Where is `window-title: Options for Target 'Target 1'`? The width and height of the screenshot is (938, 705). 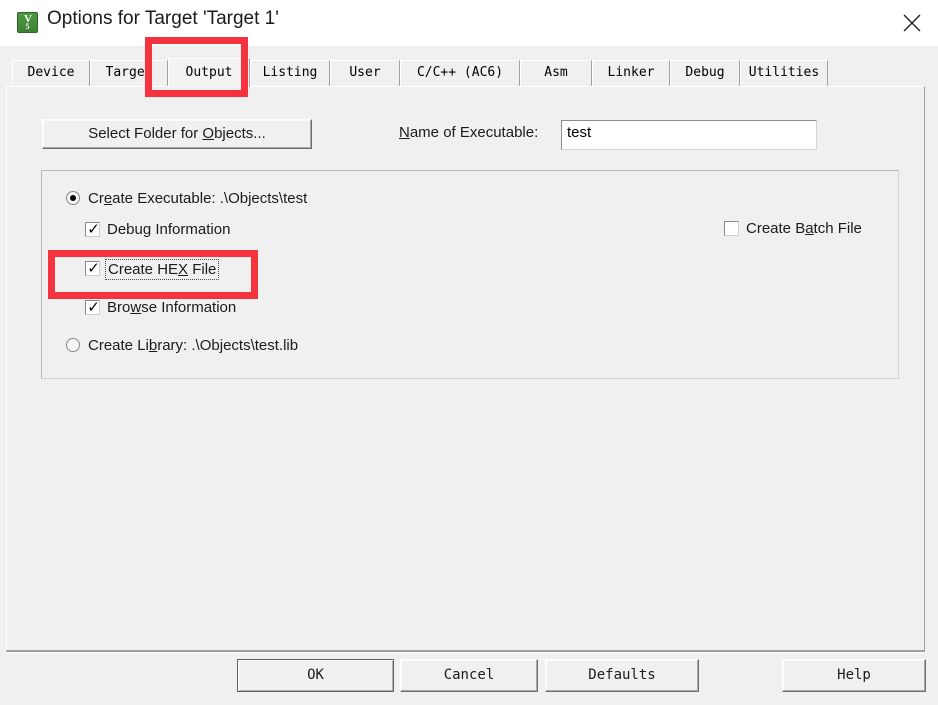 window-title: Options for Target 'Target 1' is located at coordinates (163, 18).